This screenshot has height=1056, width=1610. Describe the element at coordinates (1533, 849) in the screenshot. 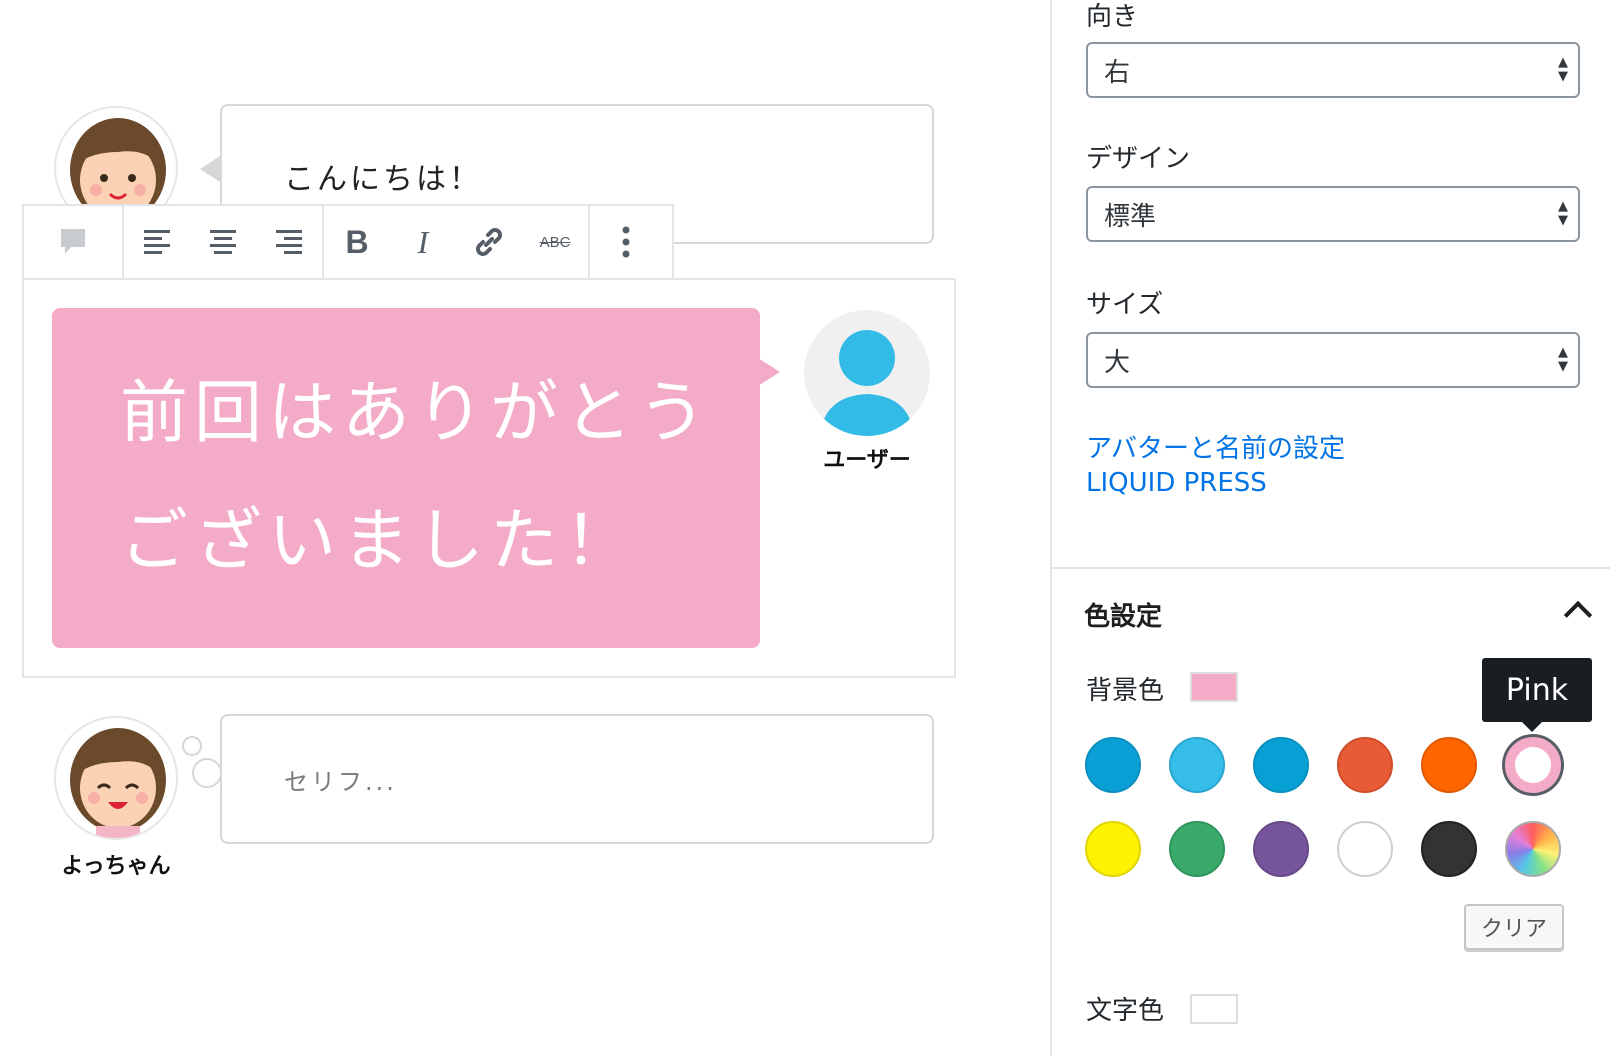

I see `custom-color-gradient-icon` at that location.